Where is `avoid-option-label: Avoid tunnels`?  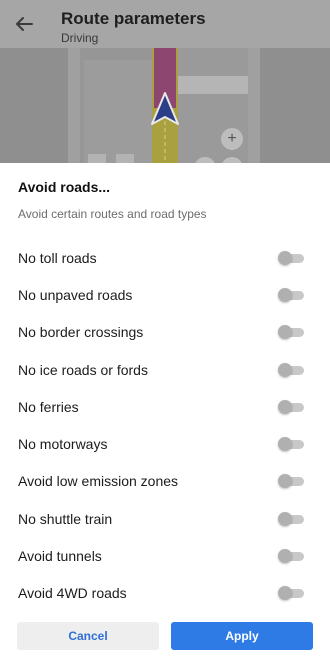
avoid-option-label: Avoid tunnels is located at coordinates (60, 556).